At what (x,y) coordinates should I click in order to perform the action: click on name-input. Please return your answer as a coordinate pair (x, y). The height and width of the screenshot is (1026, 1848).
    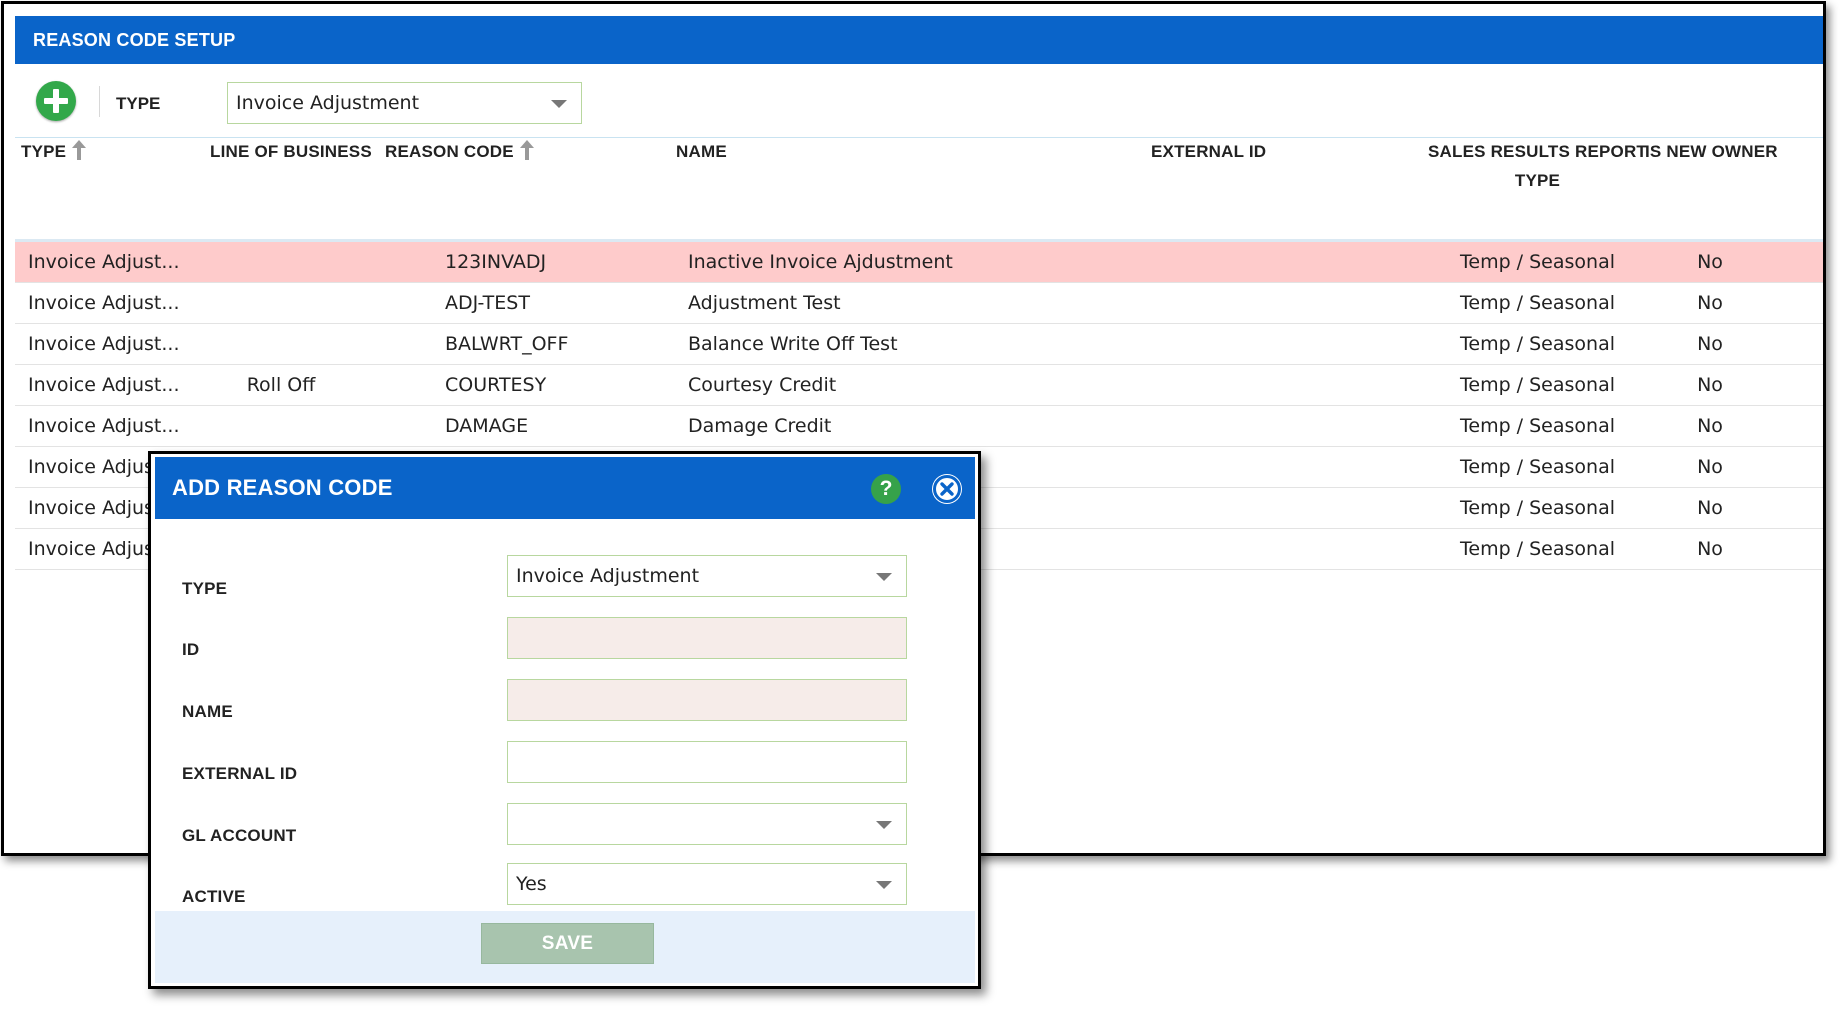
    Looking at the image, I should click on (707, 700).